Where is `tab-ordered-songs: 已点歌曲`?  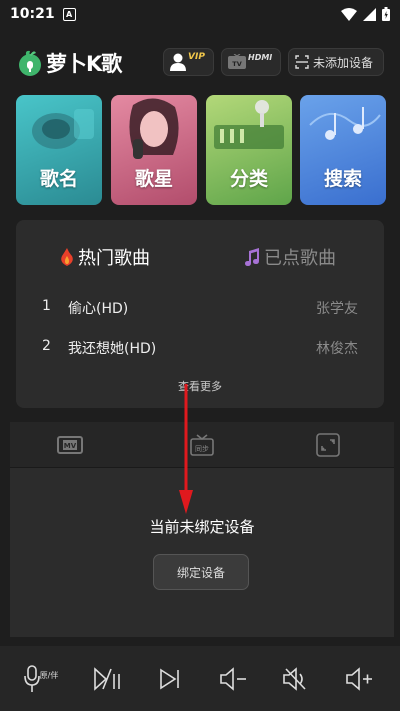 tab-ordered-songs: 已点歌曲 is located at coordinates (290, 257).